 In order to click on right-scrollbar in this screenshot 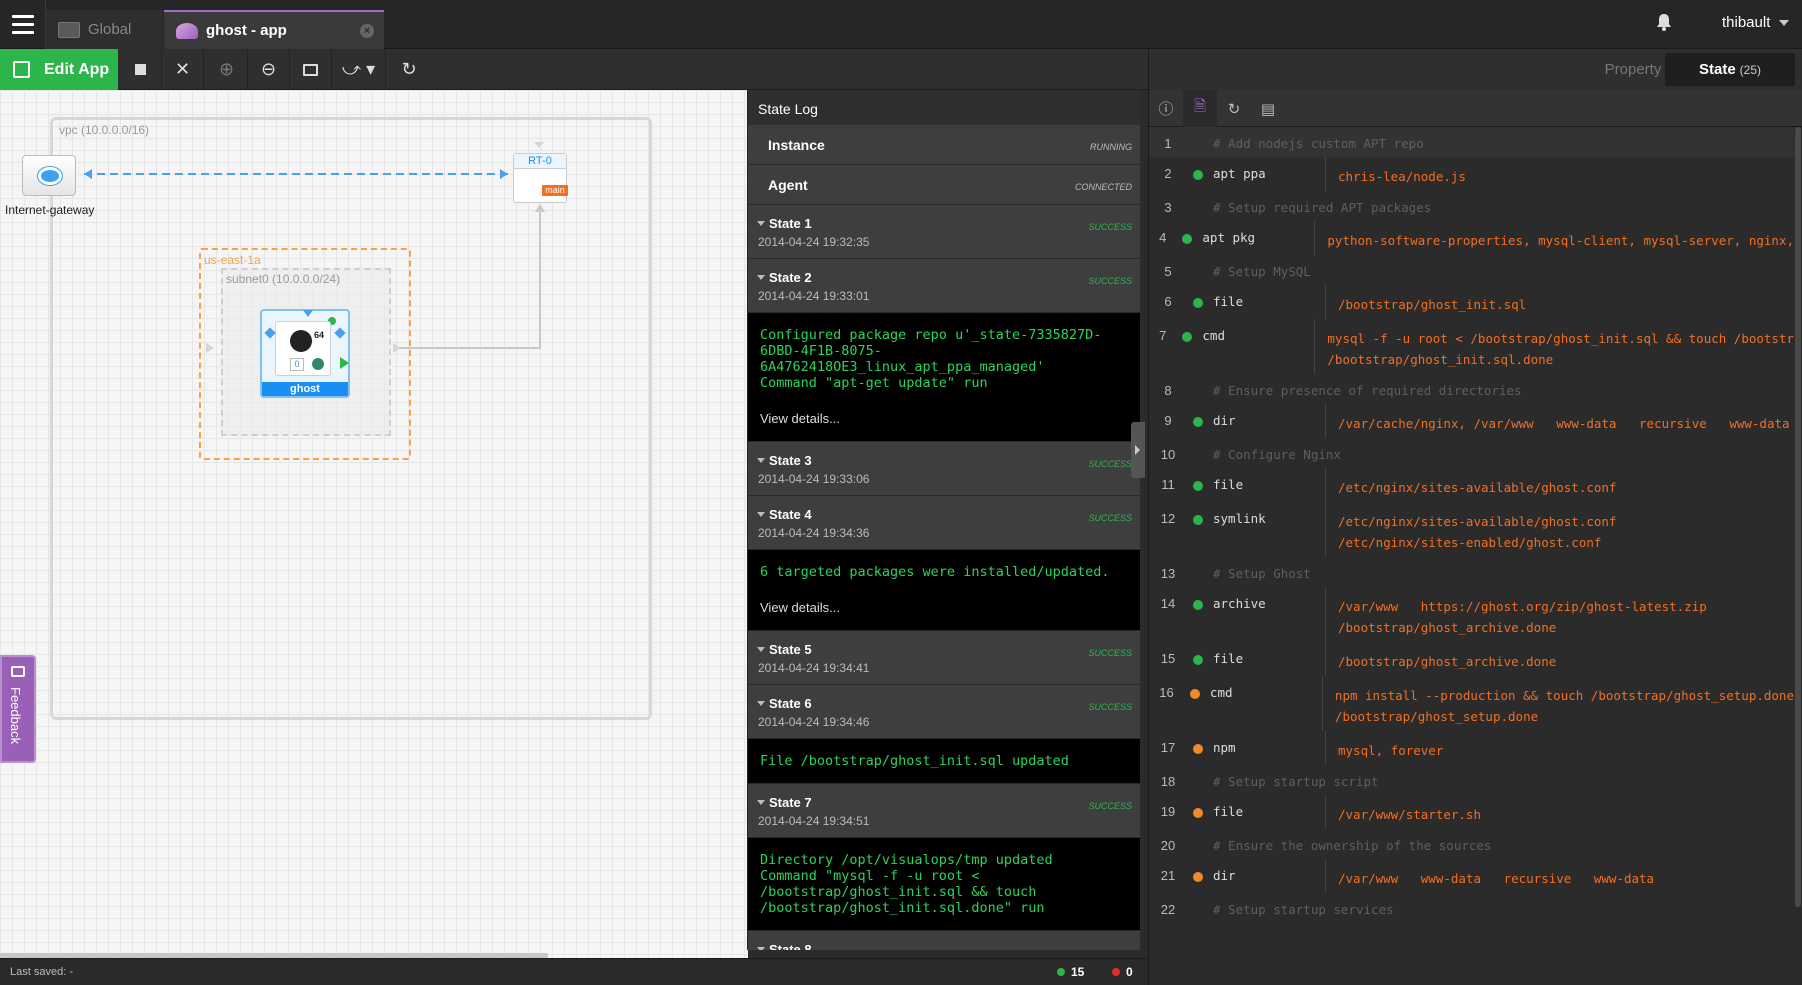, I will do `click(1798, 517)`.